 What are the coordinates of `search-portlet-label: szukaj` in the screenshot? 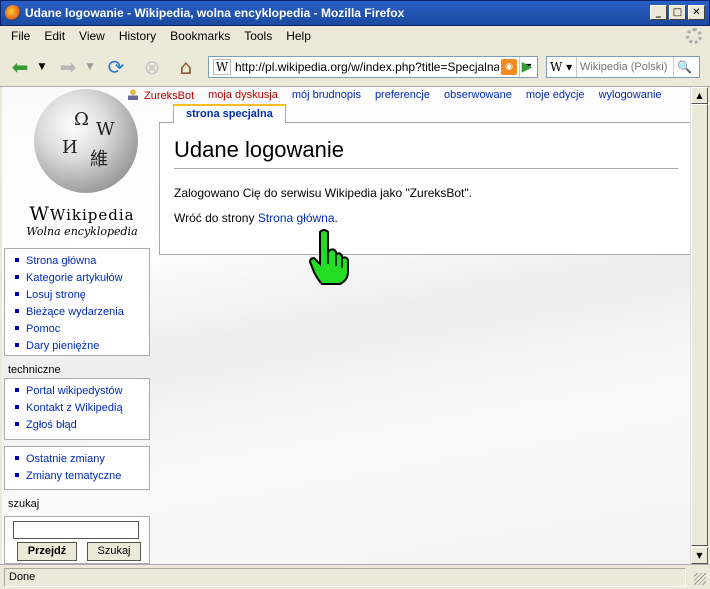 It's located at (24, 504).